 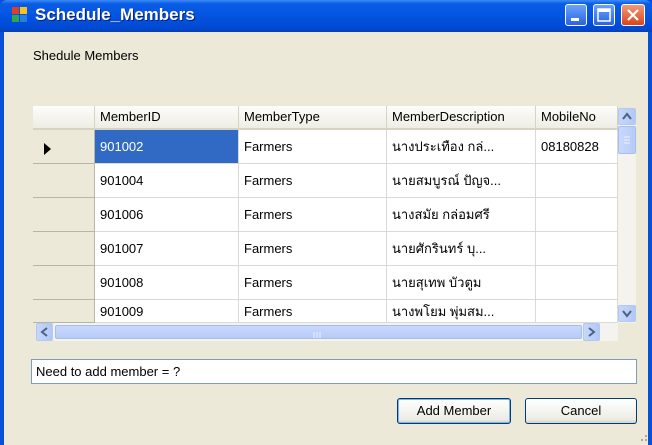 I want to click on chevron-up-icon, so click(x=627, y=116).